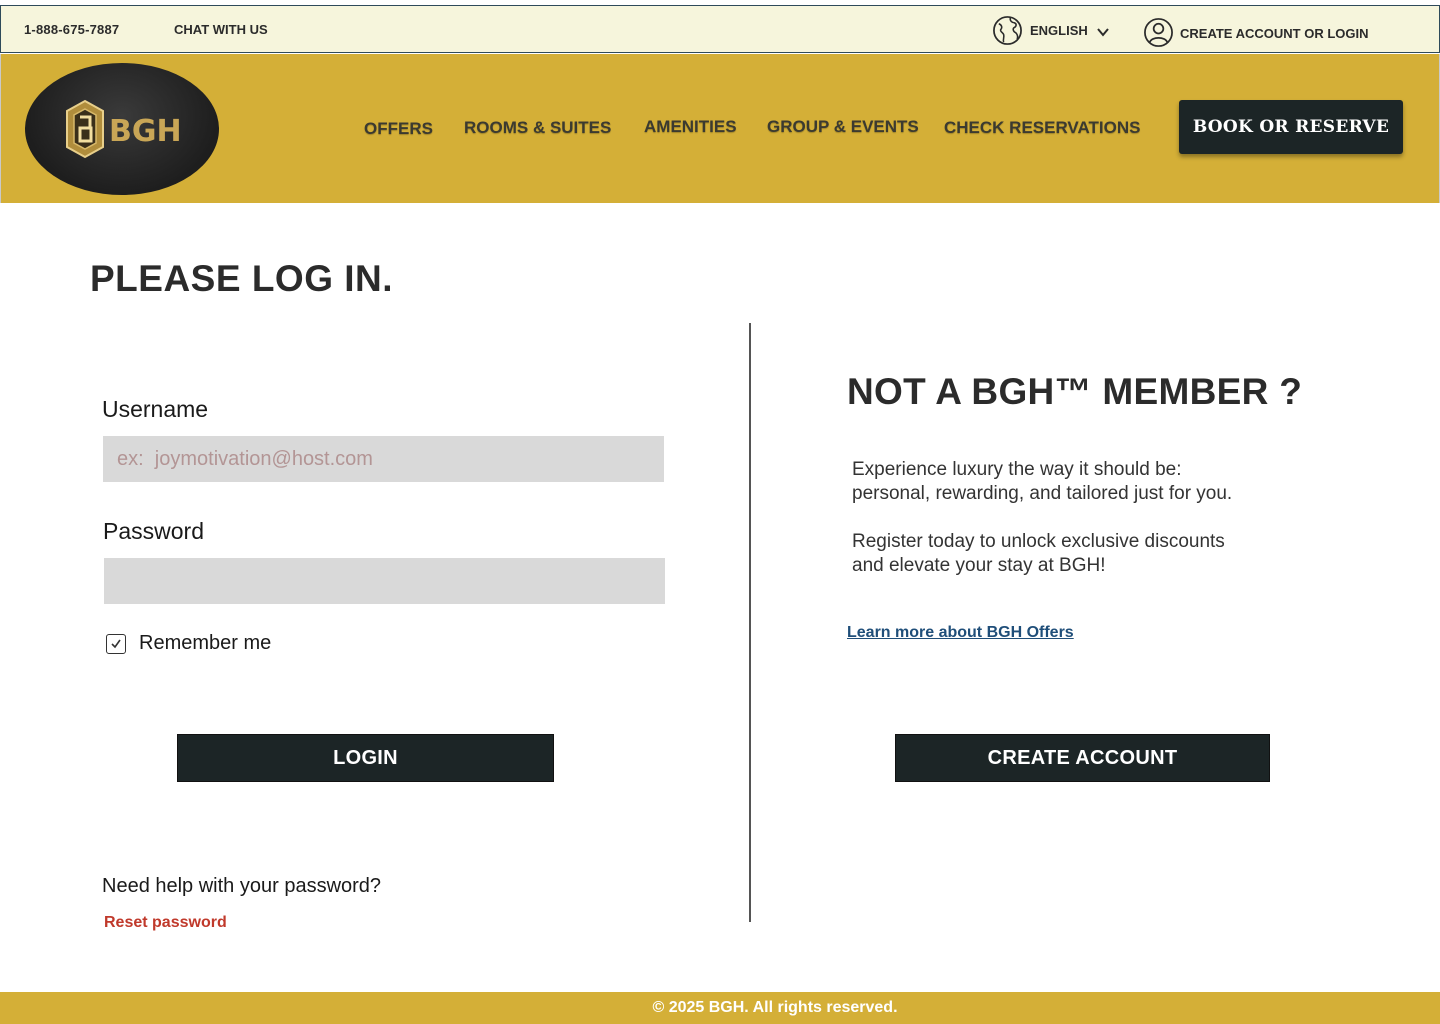 This screenshot has height=1024, width=1440. I want to click on username-label: Username, so click(155, 409).